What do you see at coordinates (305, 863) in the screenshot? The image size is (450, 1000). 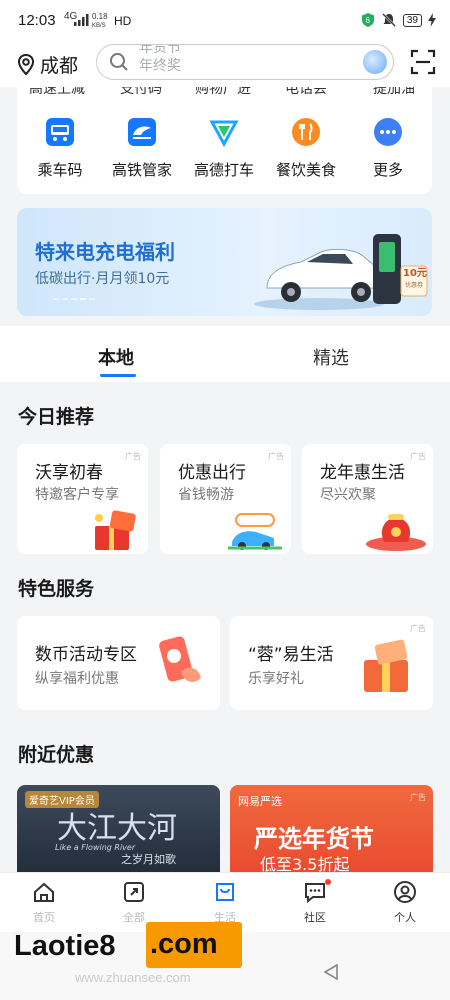 I see `yanxuan-subtitle: 低至3.5折起` at bounding box center [305, 863].